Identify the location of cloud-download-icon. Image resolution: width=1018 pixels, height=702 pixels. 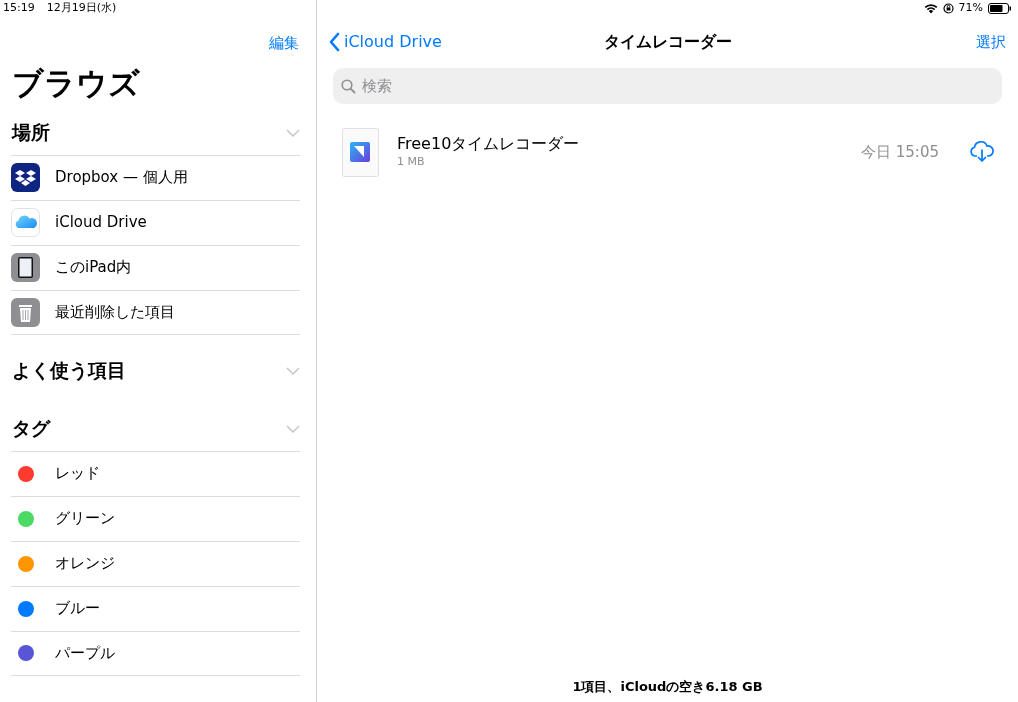
(982, 152).